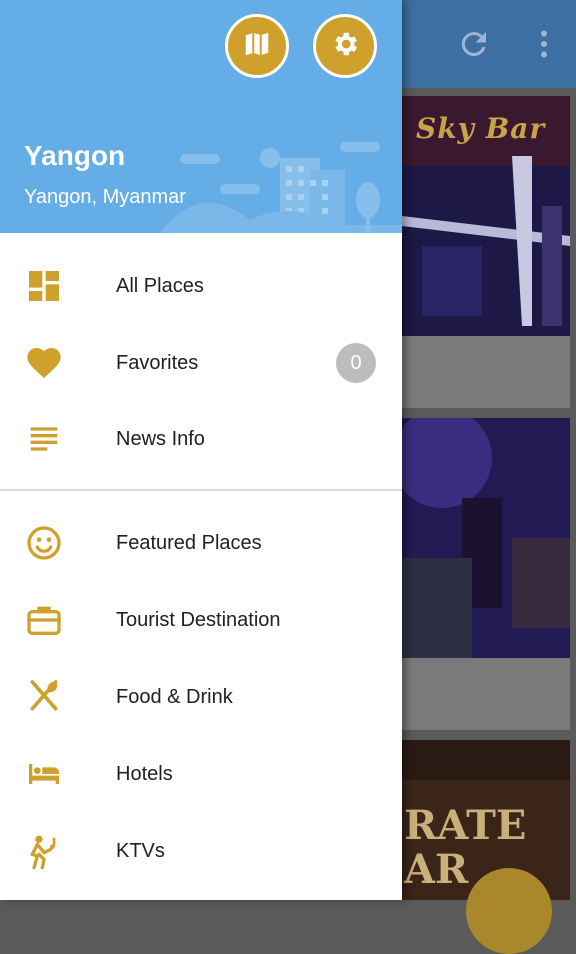  What do you see at coordinates (201, 490) in the screenshot?
I see `menu-divider` at bounding box center [201, 490].